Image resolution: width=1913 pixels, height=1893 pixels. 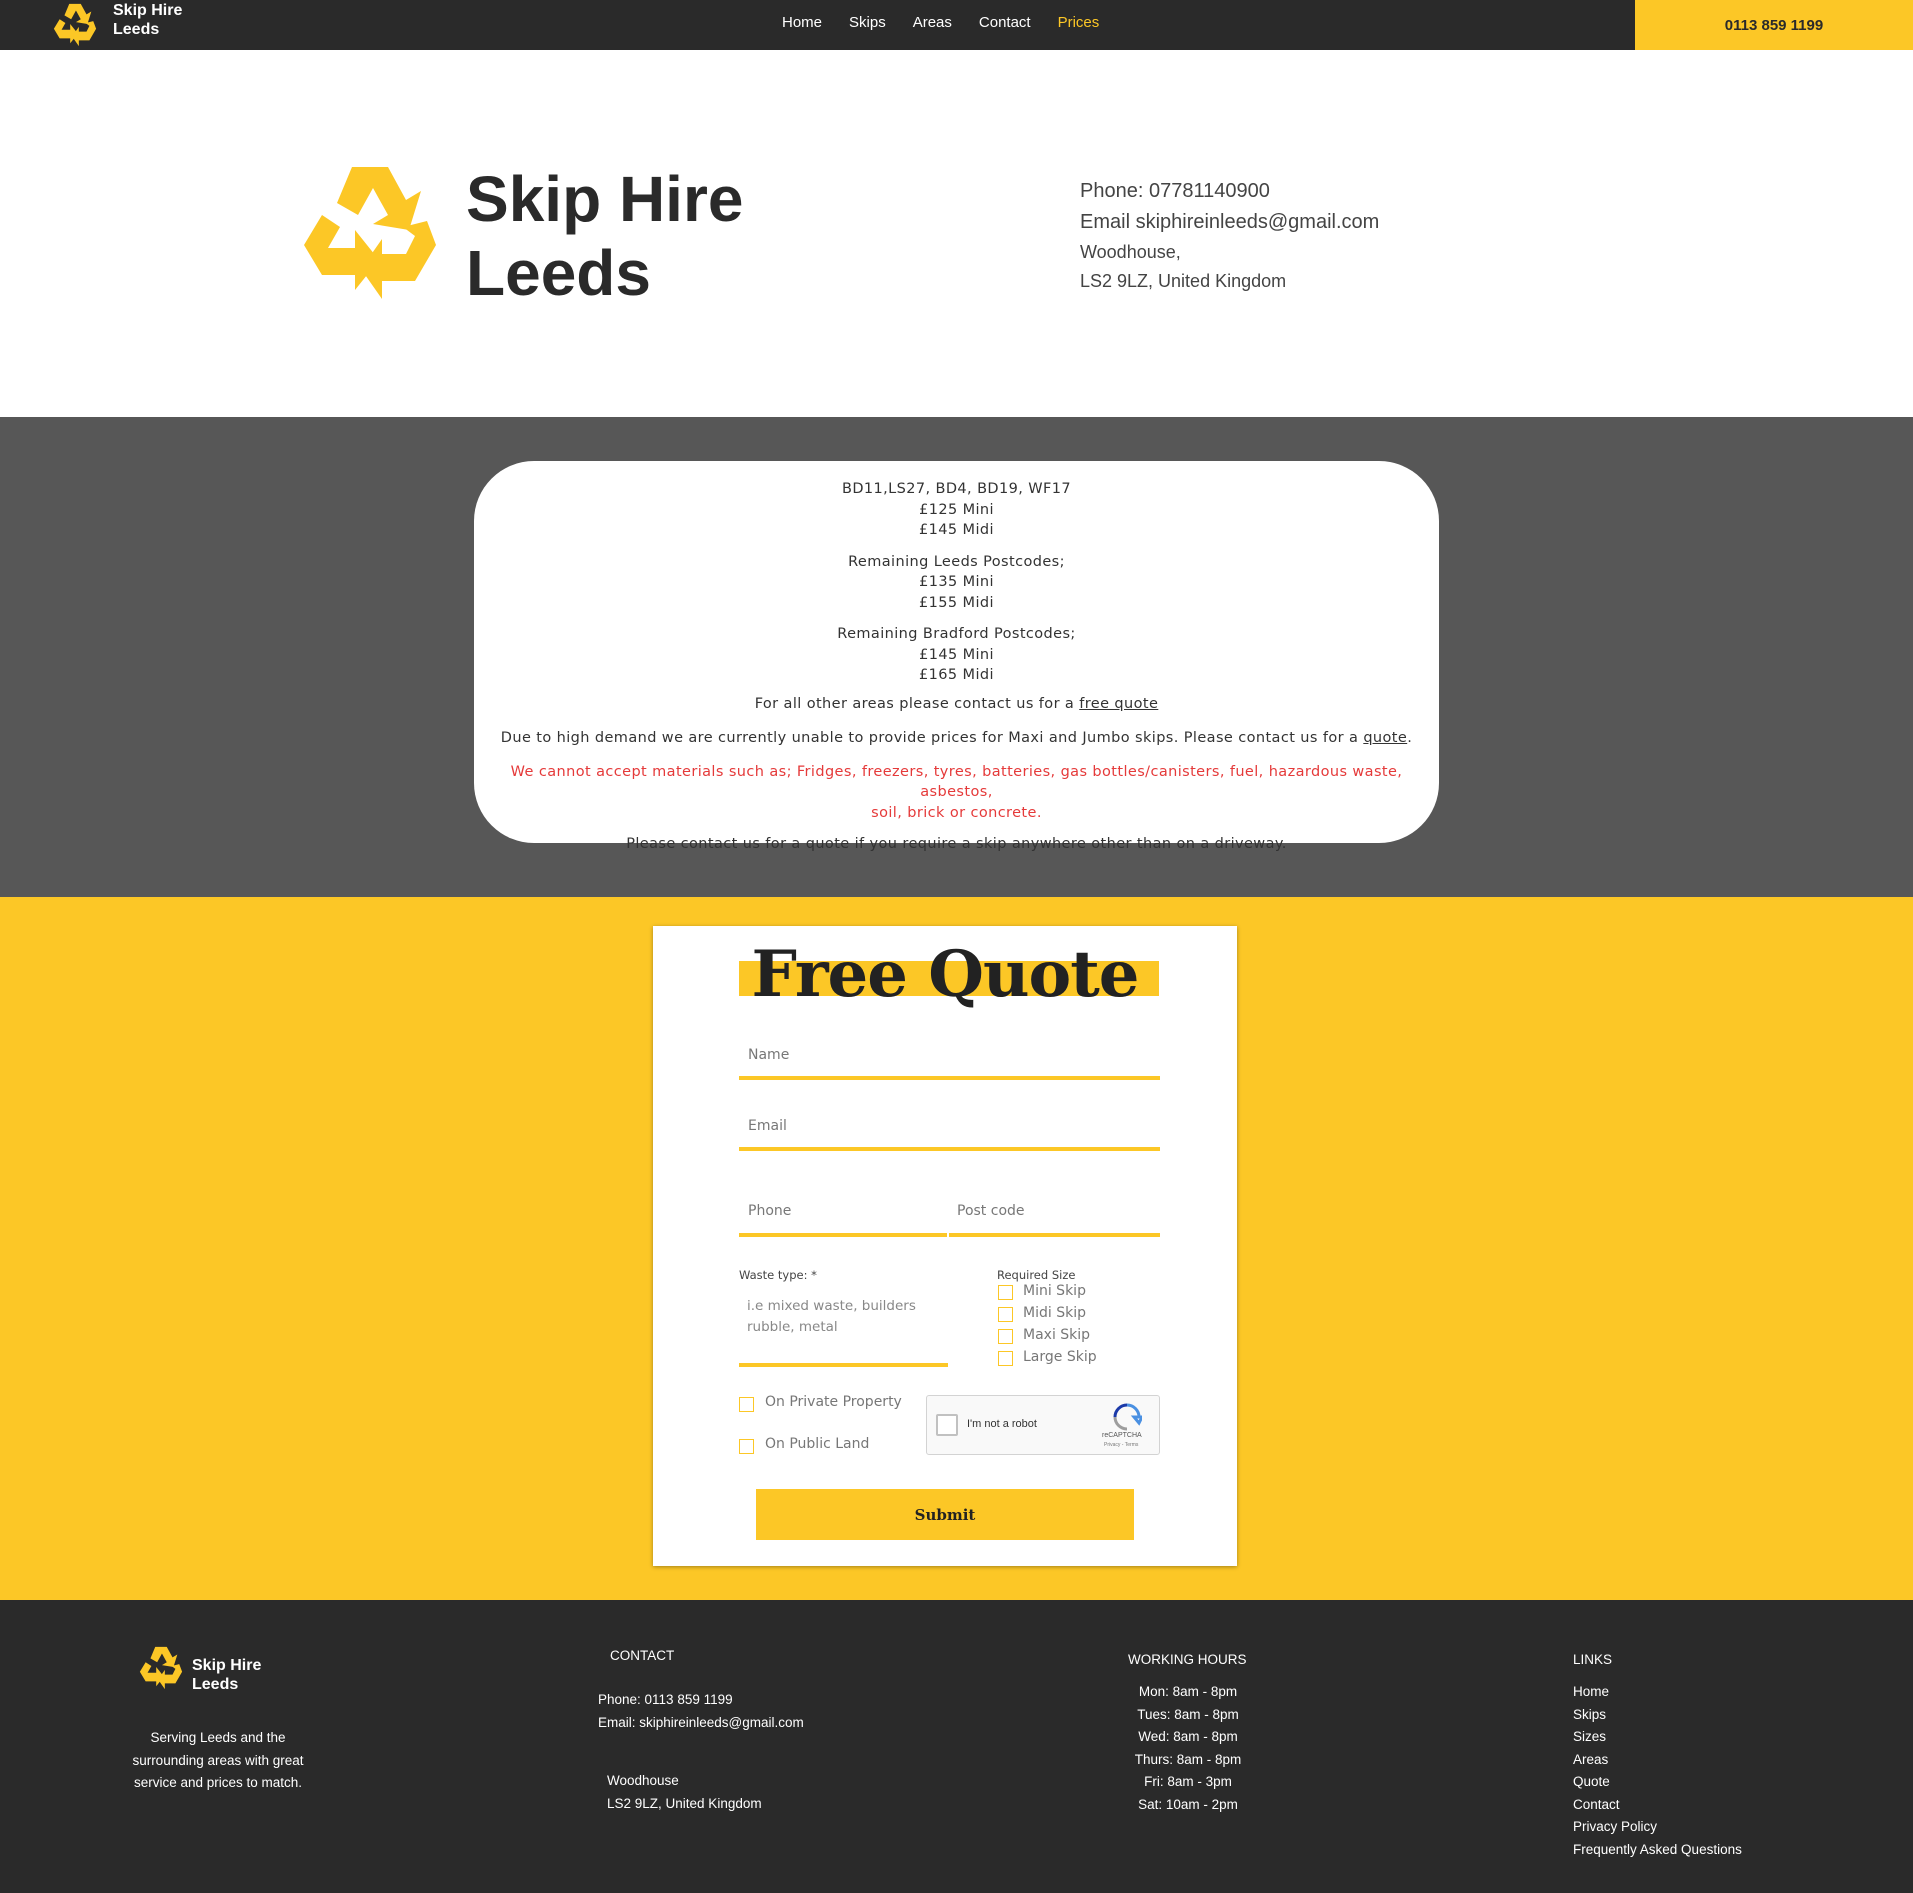 What do you see at coordinates (746, 1404) in the screenshot?
I see `private-property-checkbox` at bounding box center [746, 1404].